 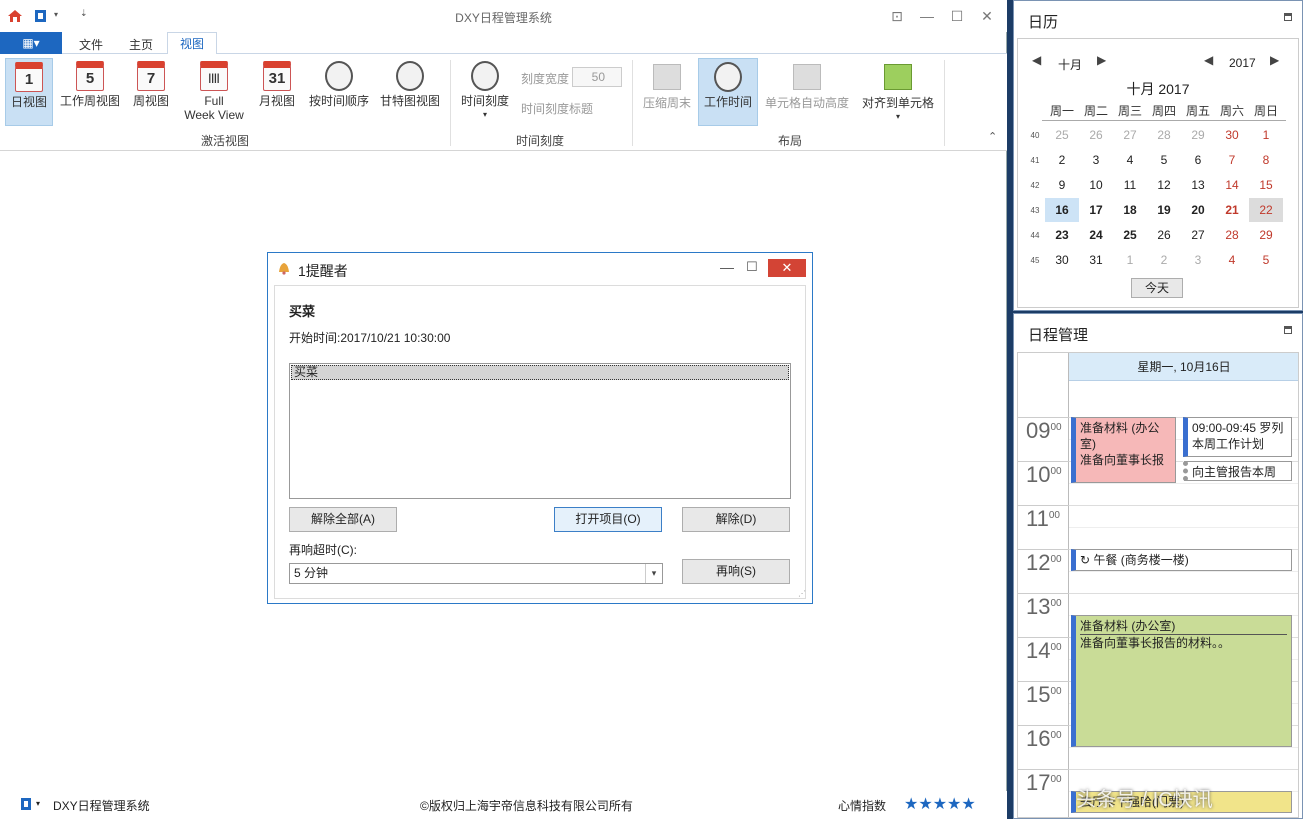 What do you see at coordinates (343, 519) in the screenshot?
I see `dismiss-all-button: 解除全部(A)` at bounding box center [343, 519].